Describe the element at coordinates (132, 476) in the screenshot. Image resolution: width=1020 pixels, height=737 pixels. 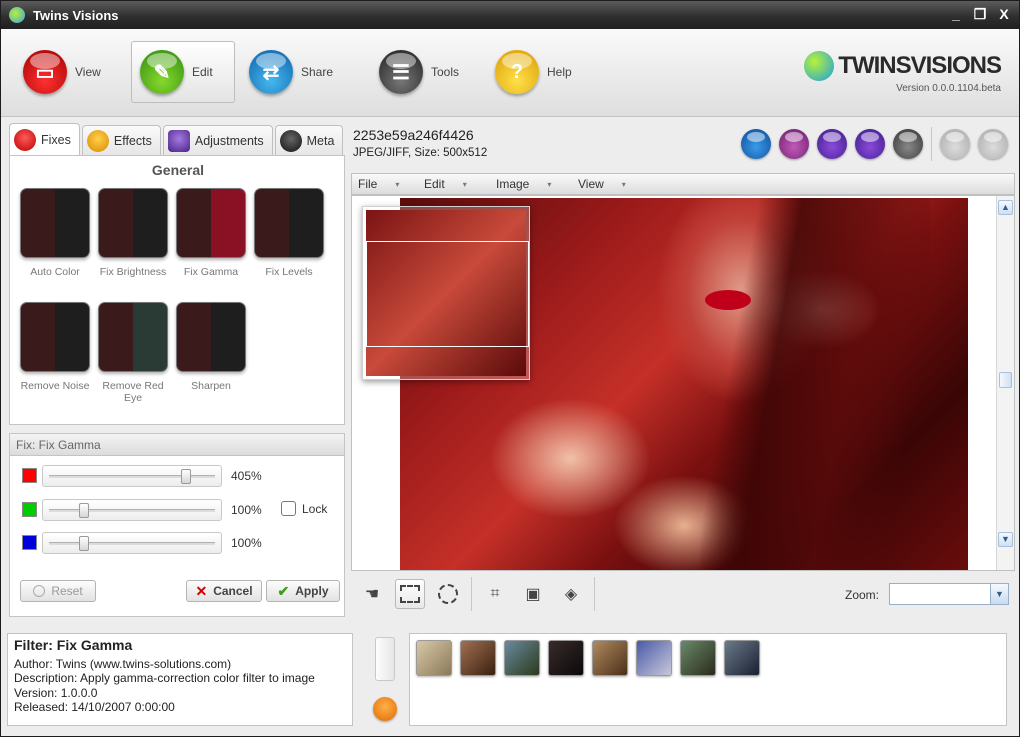
I see `red-slider` at that location.